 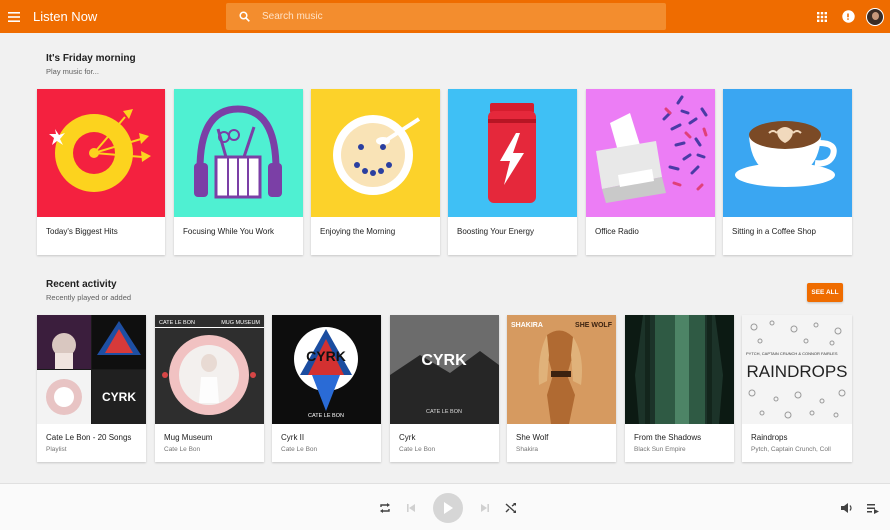 I want to click on playlist-card-sitting-in-a-coffee-shop: Sitting in a Coffee Shop, so click(x=787, y=172).